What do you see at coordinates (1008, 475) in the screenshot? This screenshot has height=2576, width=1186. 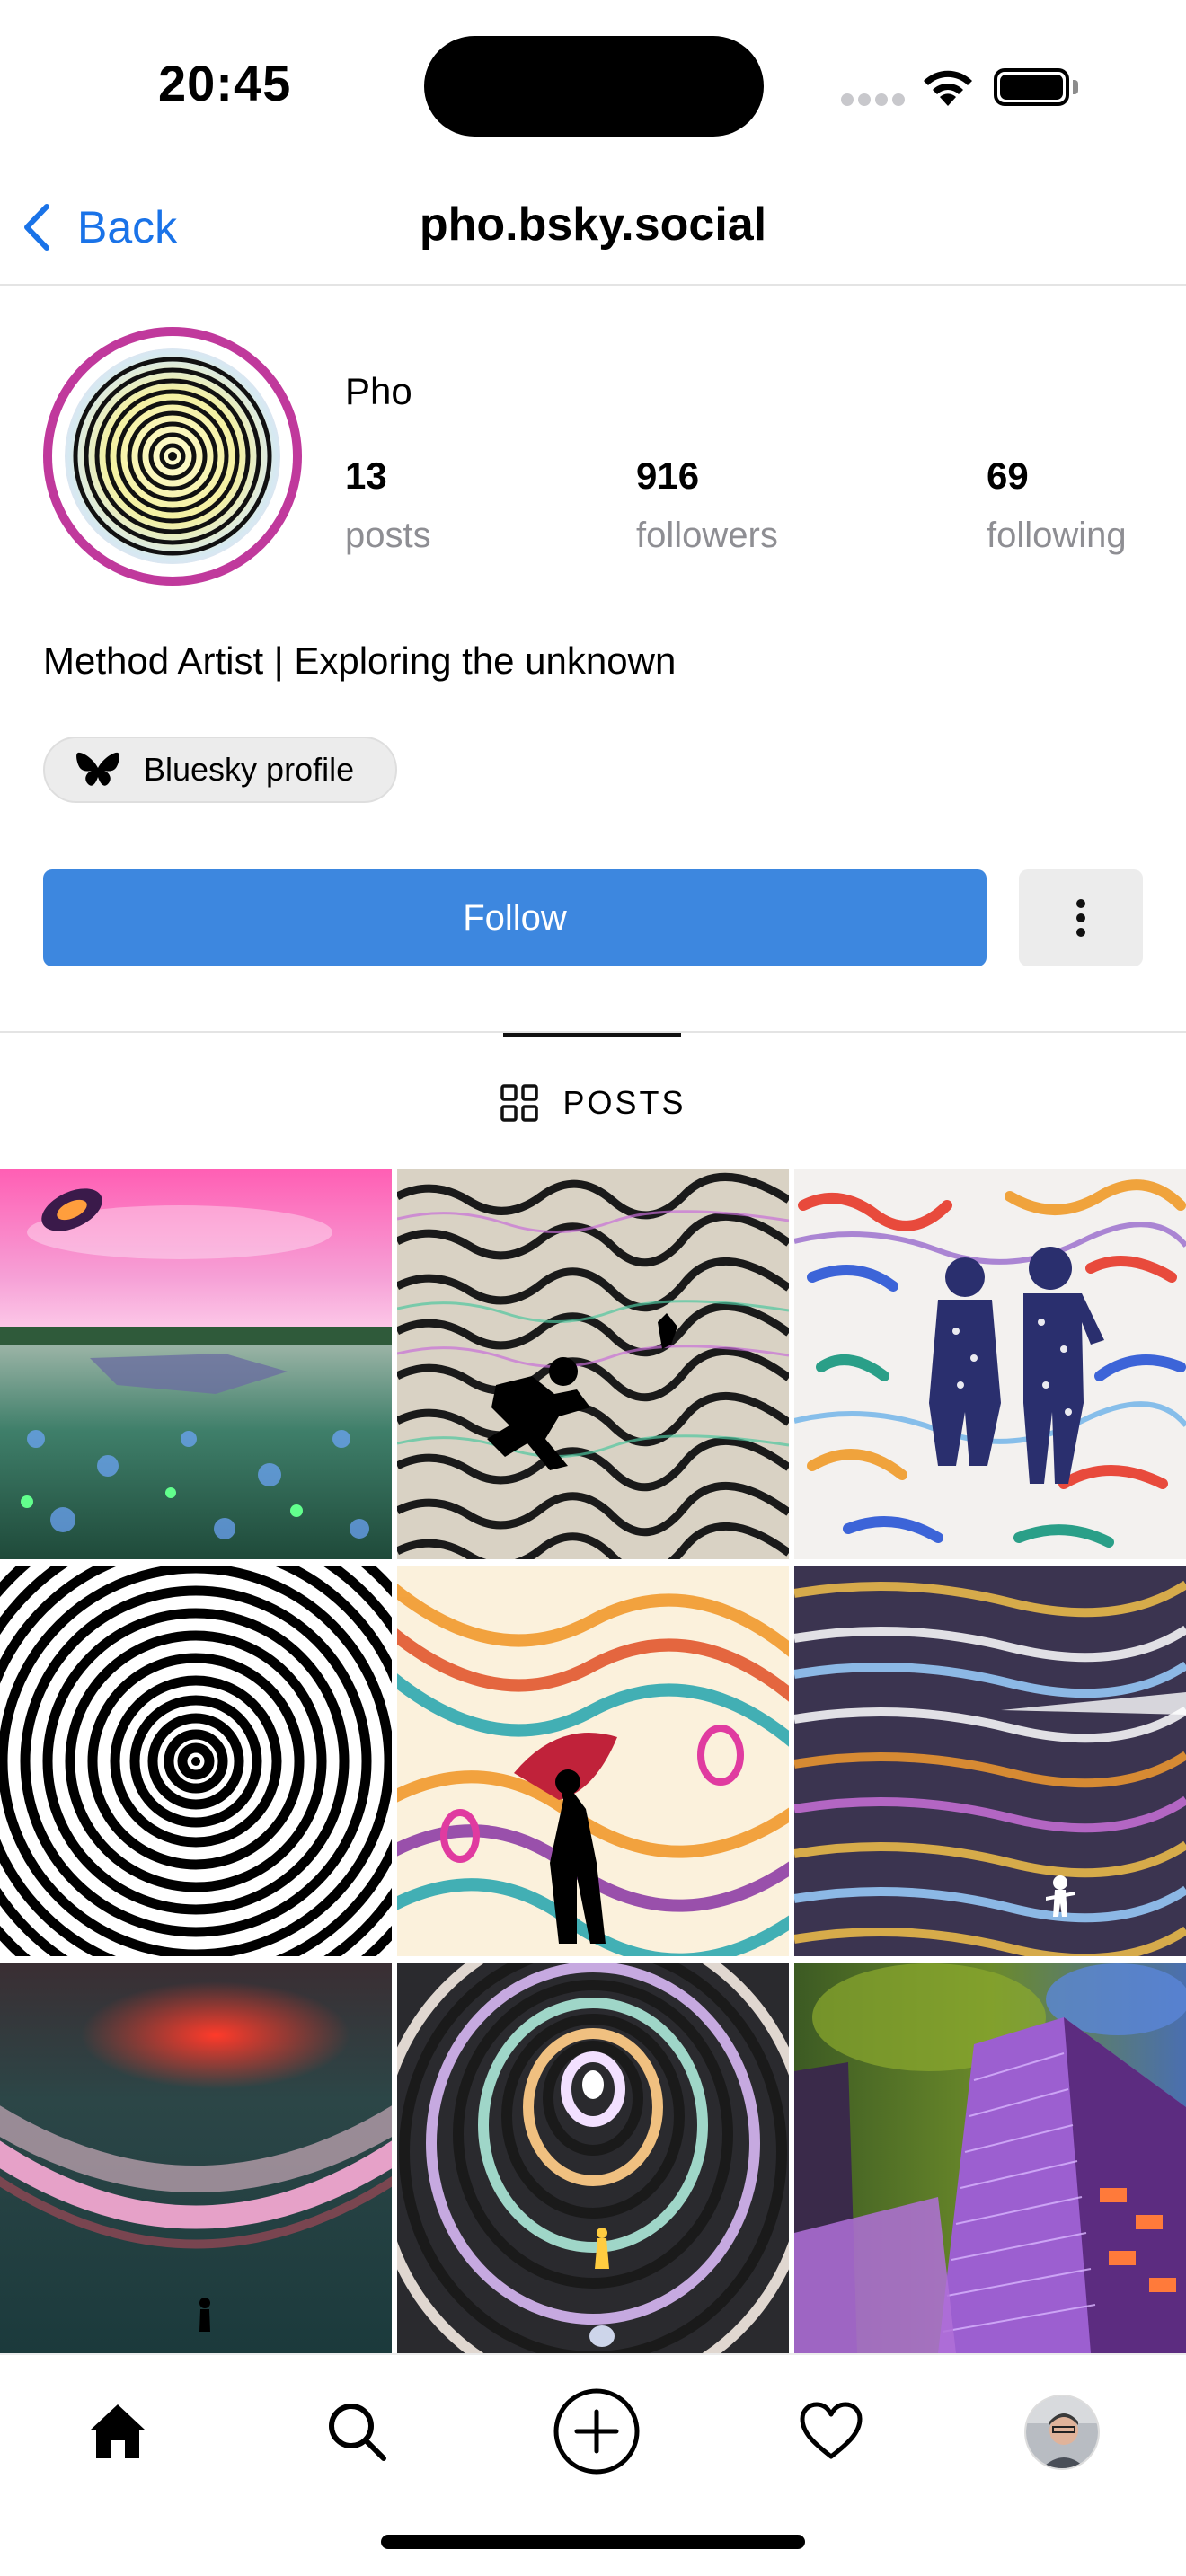 I see `stat-following-value: 69` at bounding box center [1008, 475].